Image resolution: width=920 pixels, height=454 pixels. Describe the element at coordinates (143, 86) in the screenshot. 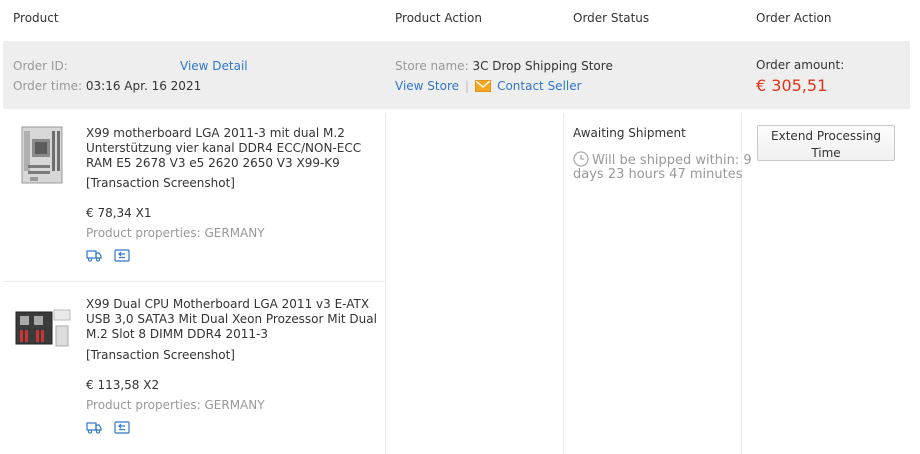

I see `order-time-value: 03:16 Apr. 16 2021` at that location.